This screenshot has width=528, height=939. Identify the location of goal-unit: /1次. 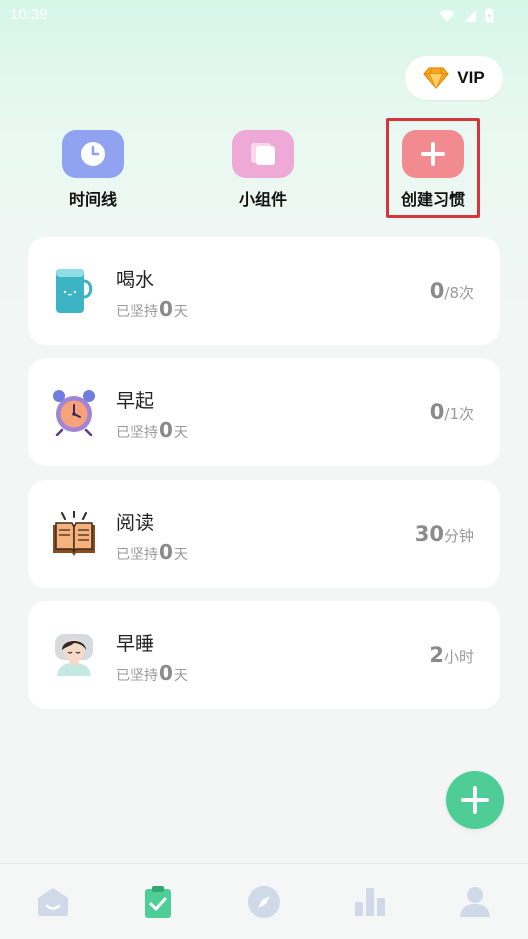
(459, 414).